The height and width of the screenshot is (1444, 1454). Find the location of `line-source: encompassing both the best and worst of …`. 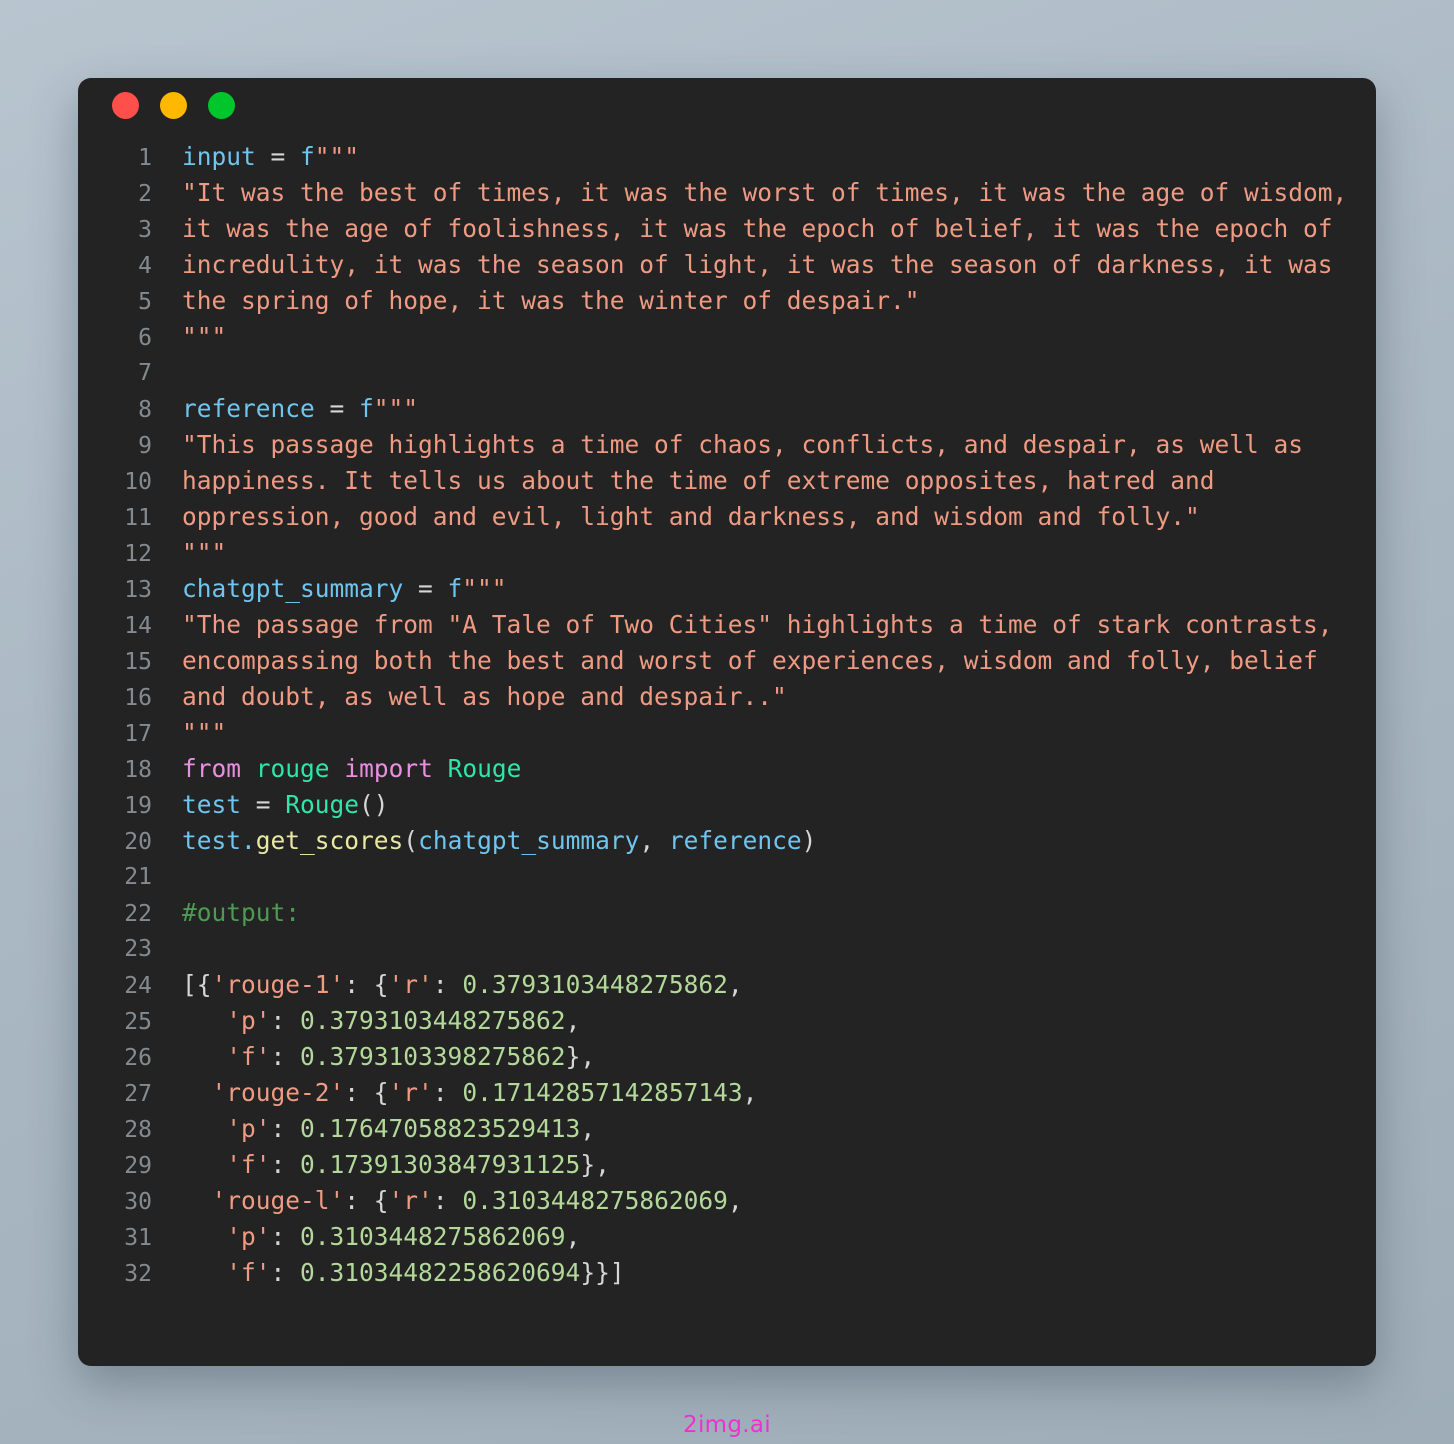

line-source: encompassing both the best and worst of … is located at coordinates (735, 661).